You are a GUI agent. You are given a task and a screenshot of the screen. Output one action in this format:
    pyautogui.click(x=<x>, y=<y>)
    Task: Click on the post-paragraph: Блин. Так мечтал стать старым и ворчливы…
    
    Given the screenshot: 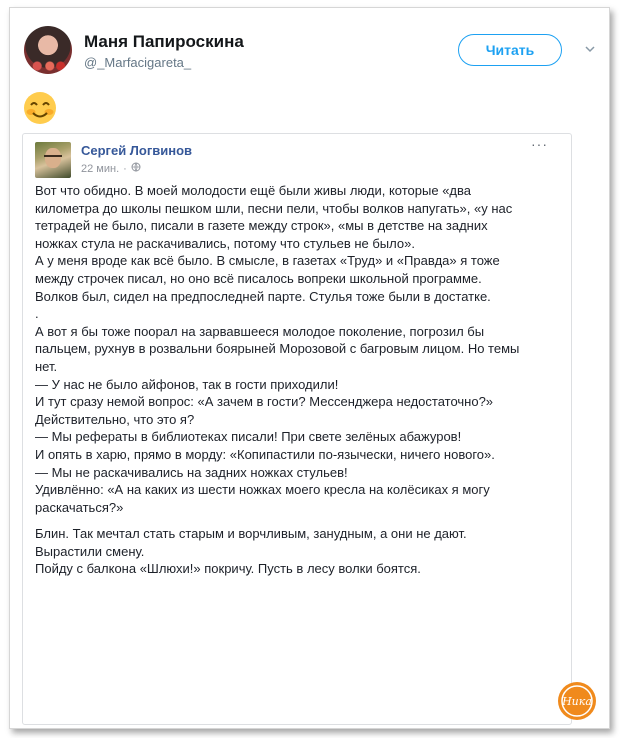 What is the action you would take?
    pyautogui.click(x=251, y=542)
    